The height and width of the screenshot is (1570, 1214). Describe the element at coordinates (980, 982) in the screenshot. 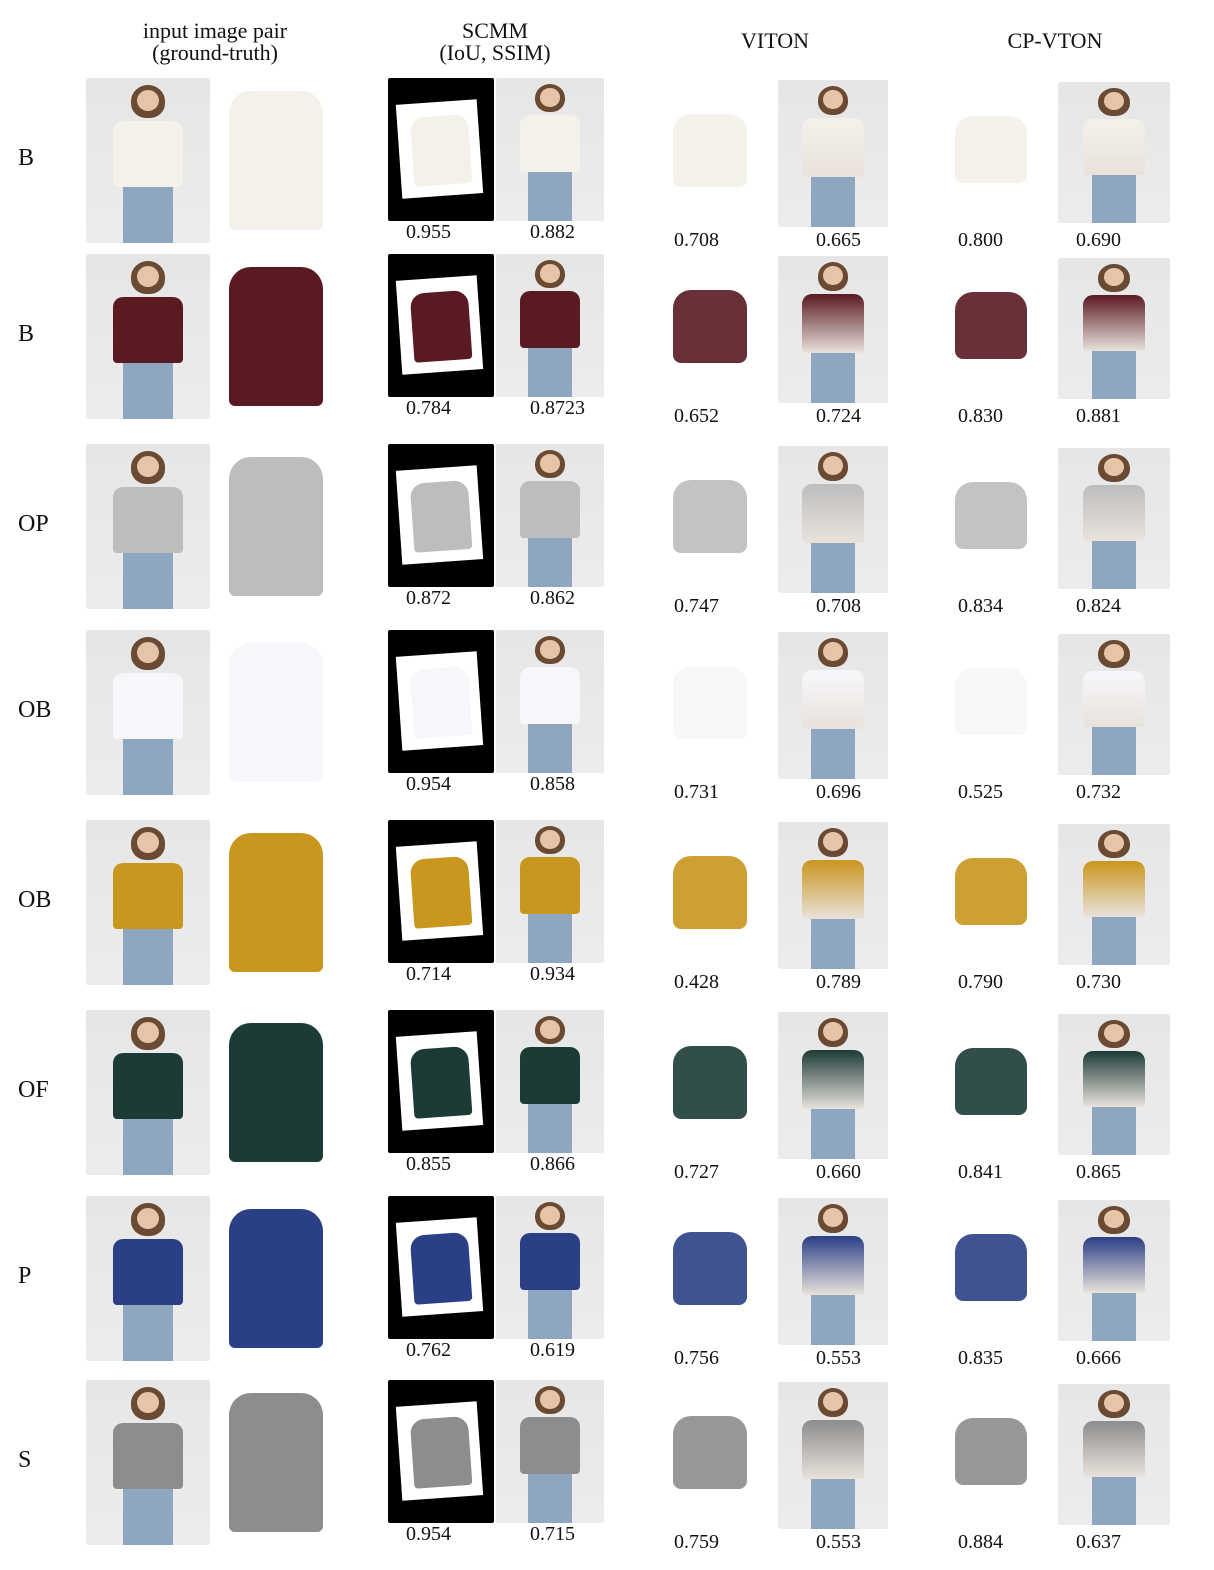

I see `cpvton-iou-score: 0.790` at that location.